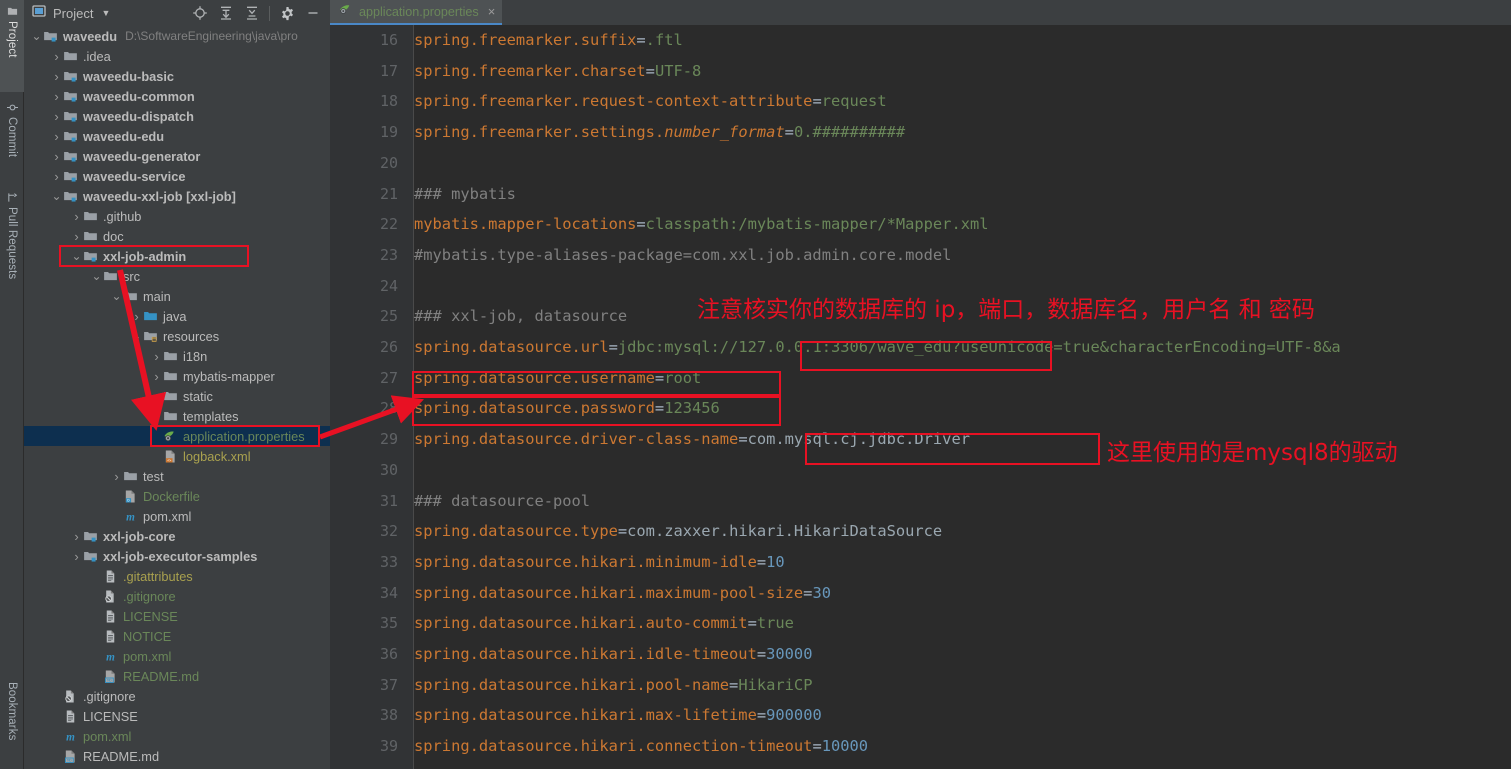 The height and width of the screenshot is (769, 1511). I want to click on code-line: spring.datasource.password=123456, so click(567, 408).